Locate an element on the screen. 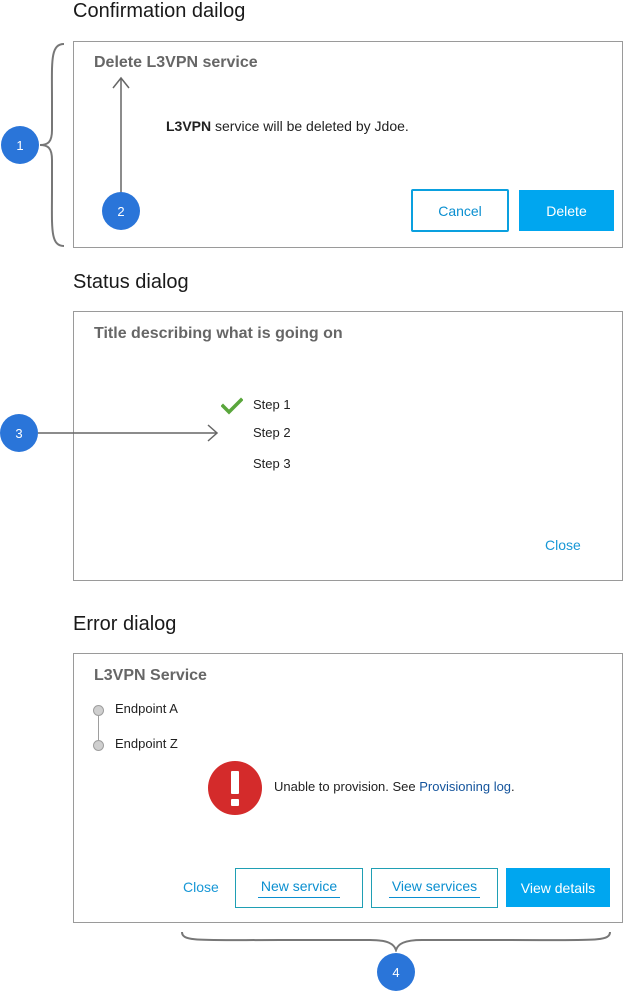 Image resolution: width=623 pixels, height=993 pixels. endpoint-z-label: Endpoint Z is located at coordinates (146, 743).